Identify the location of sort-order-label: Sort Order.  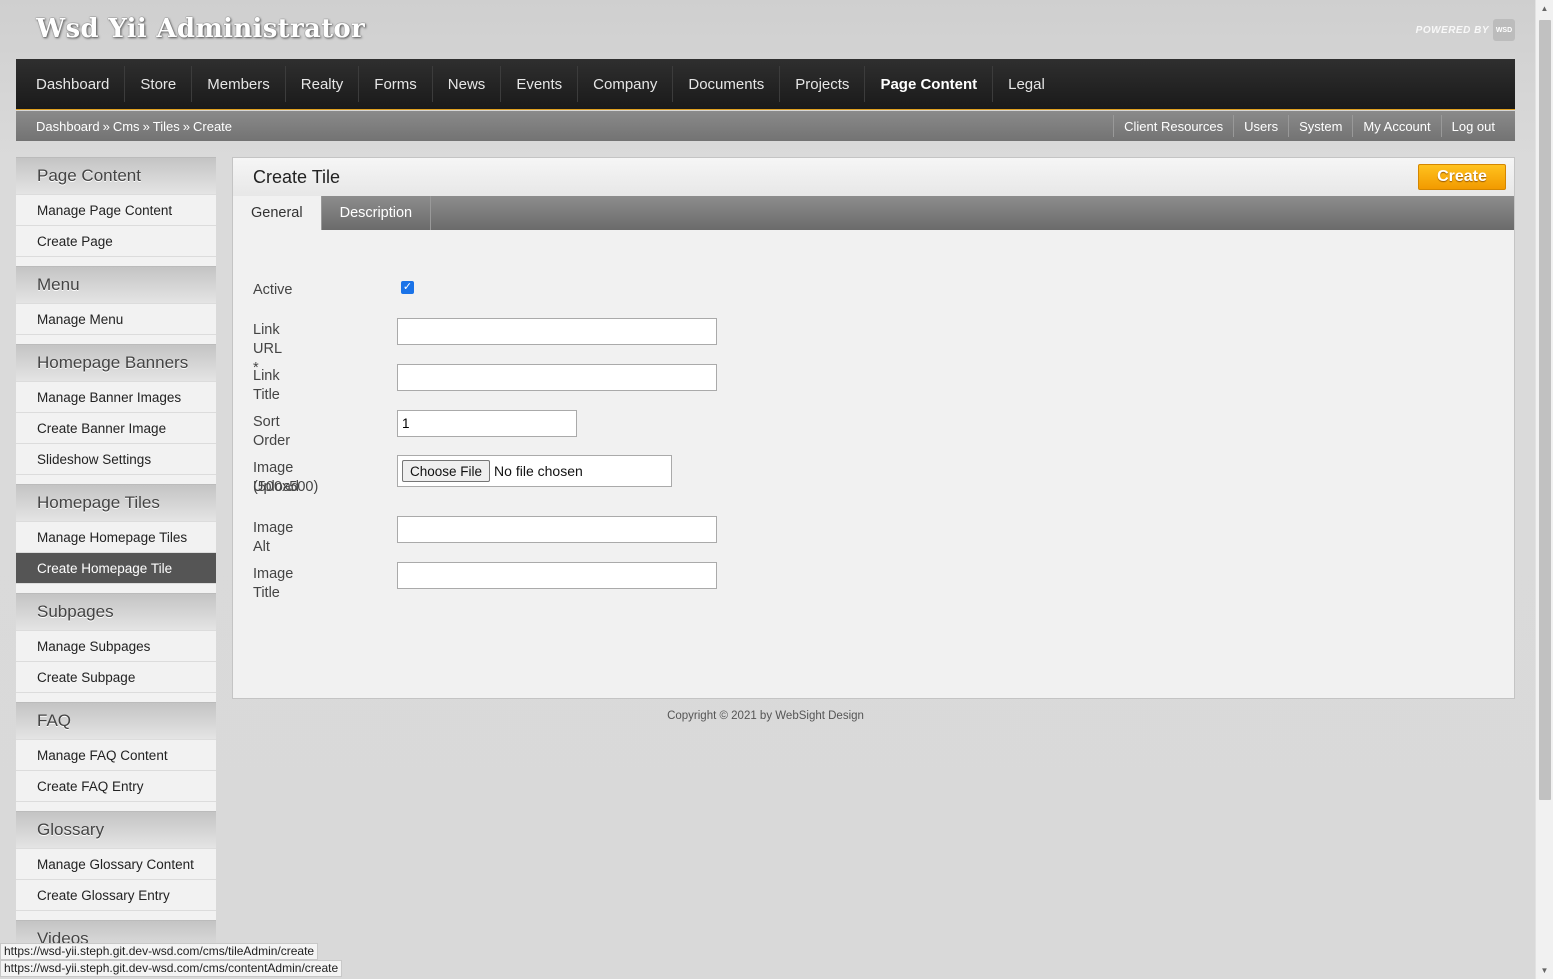
(272, 431).